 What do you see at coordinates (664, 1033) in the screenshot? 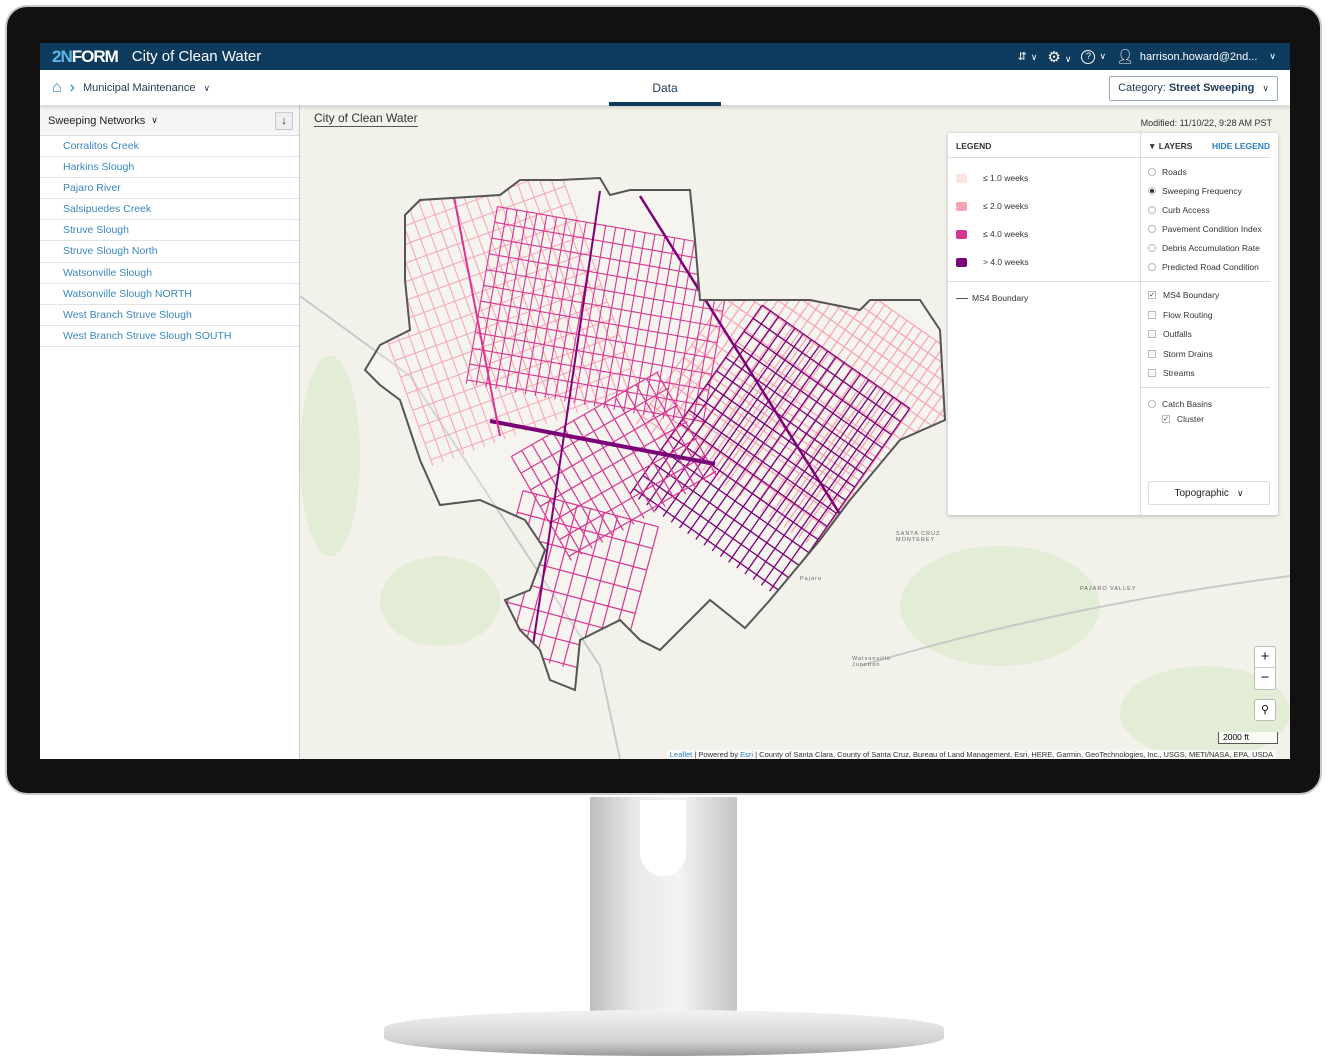
I see `monitor-base` at bounding box center [664, 1033].